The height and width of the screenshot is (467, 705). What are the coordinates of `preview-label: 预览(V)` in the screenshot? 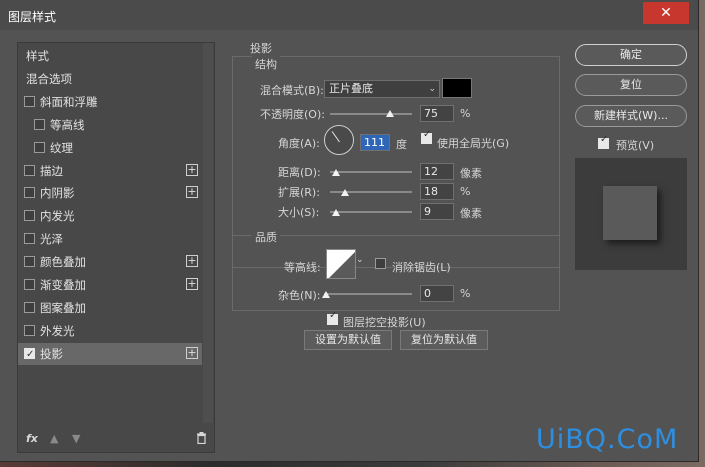 It's located at (635, 145).